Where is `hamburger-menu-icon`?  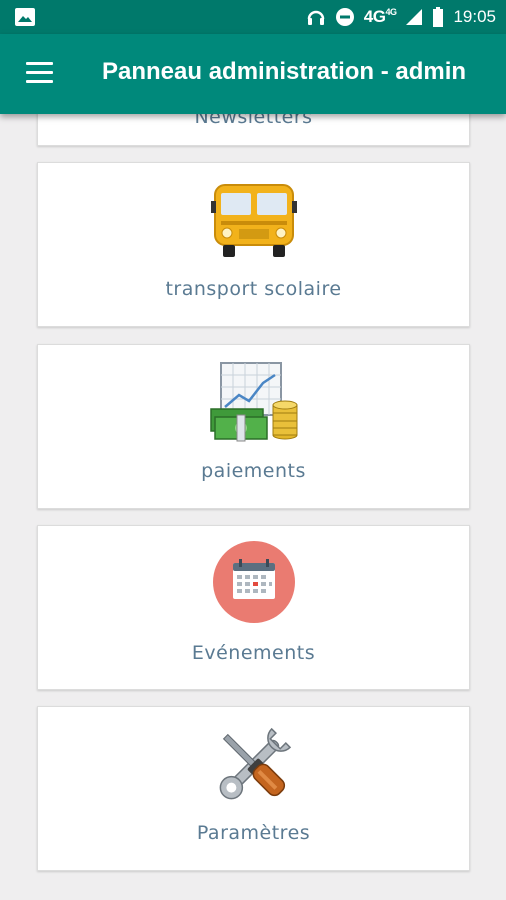 hamburger-menu-icon is located at coordinates (40, 73).